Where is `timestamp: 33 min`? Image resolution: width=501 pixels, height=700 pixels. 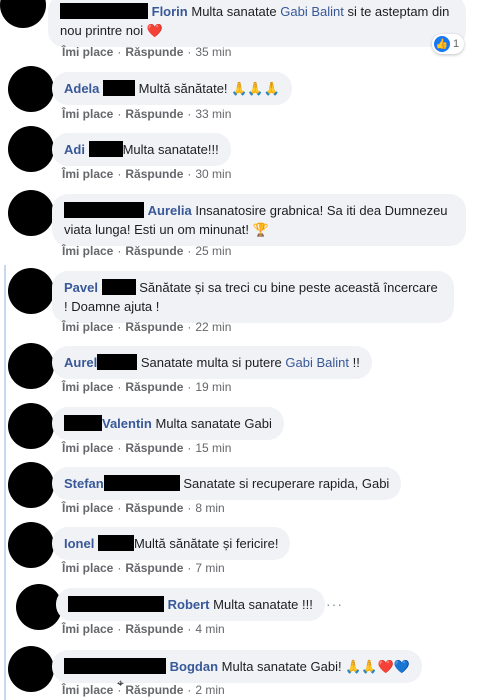 timestamp: 33 min is located at coordinates (213, 114).